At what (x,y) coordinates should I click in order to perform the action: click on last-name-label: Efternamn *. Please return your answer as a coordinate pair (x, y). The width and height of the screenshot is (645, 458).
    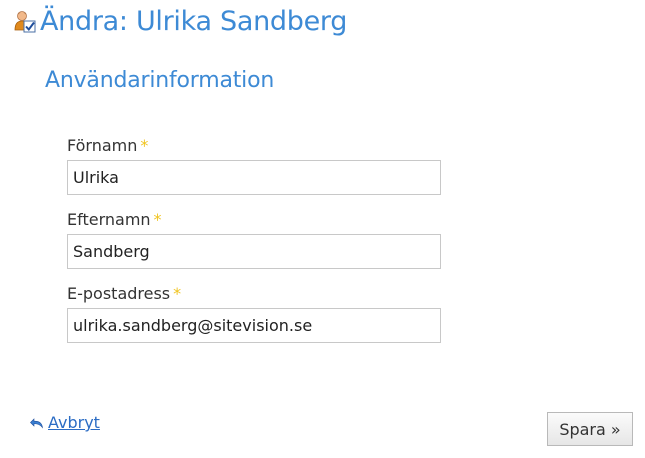
    Looking at the image, I should click on (114, 219).